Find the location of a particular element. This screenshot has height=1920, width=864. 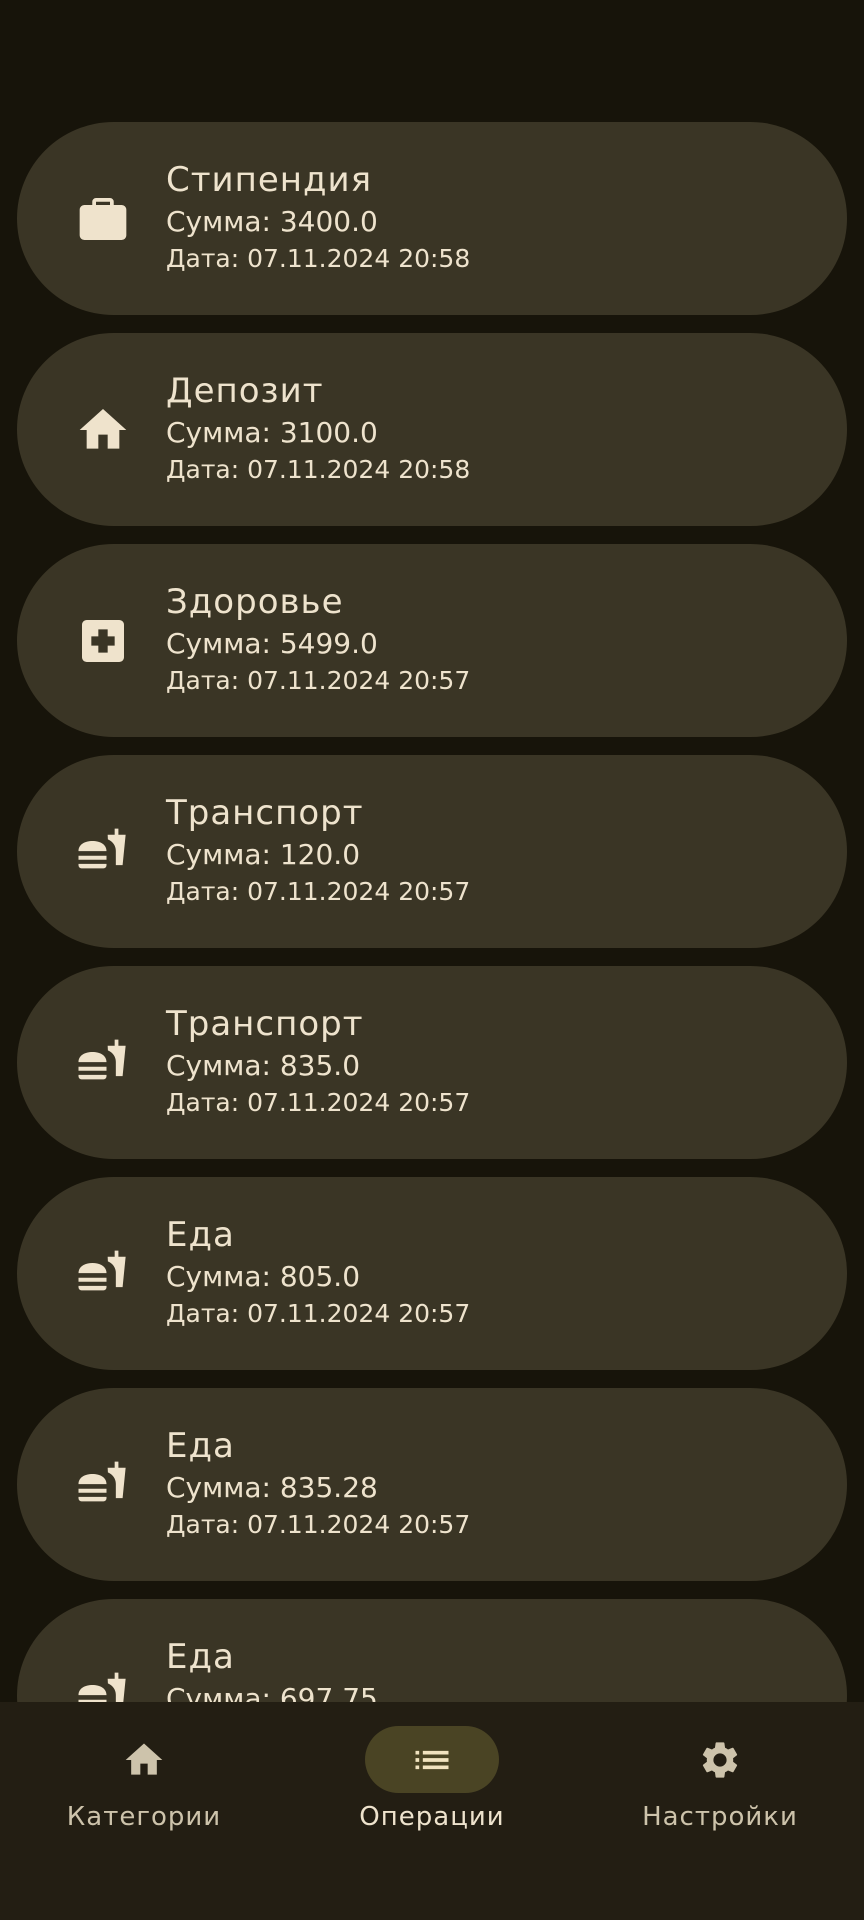

nav-item-settings: Настройки is located at coordinates (720, 1811).